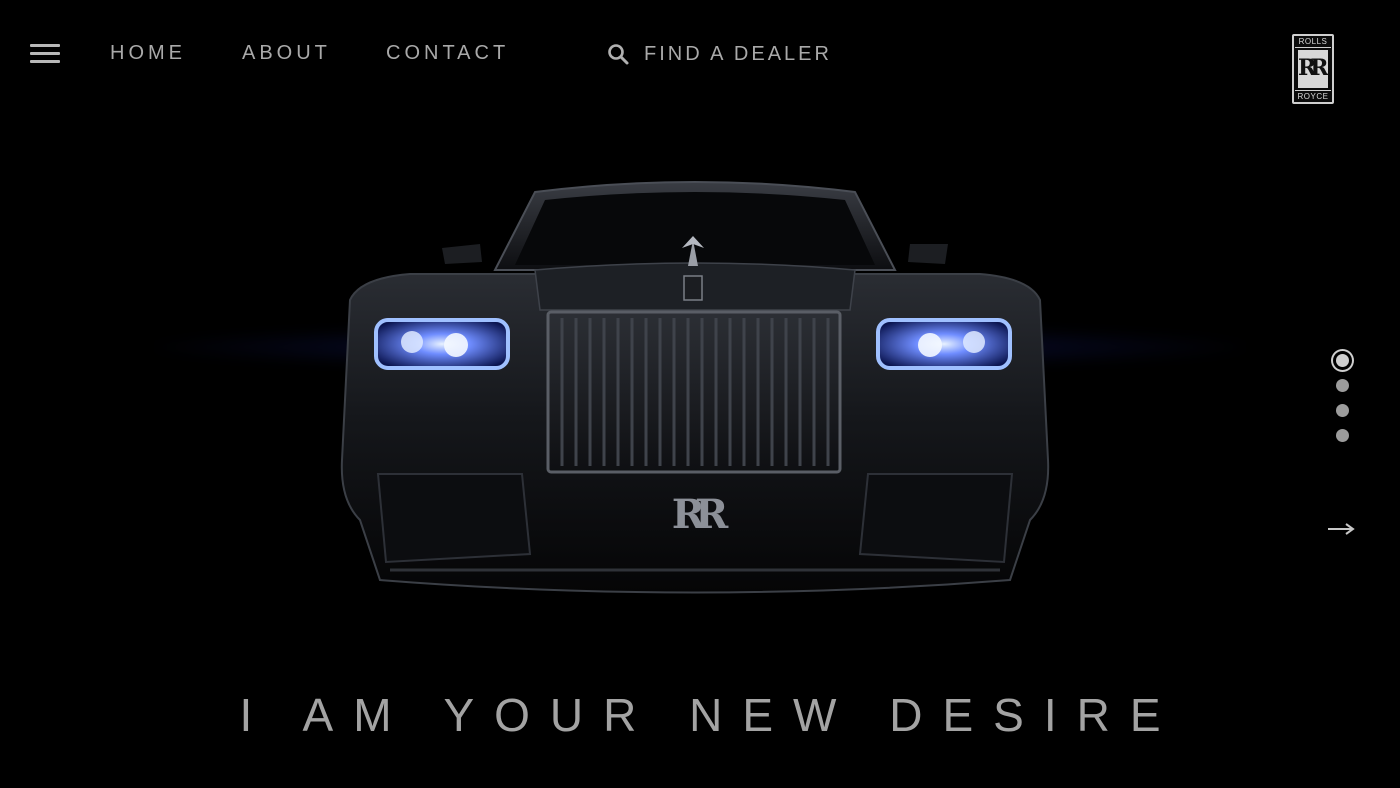  I want to click on rolls-royce-logo: ROLLS RR ROYCE, so click(1313, 69).